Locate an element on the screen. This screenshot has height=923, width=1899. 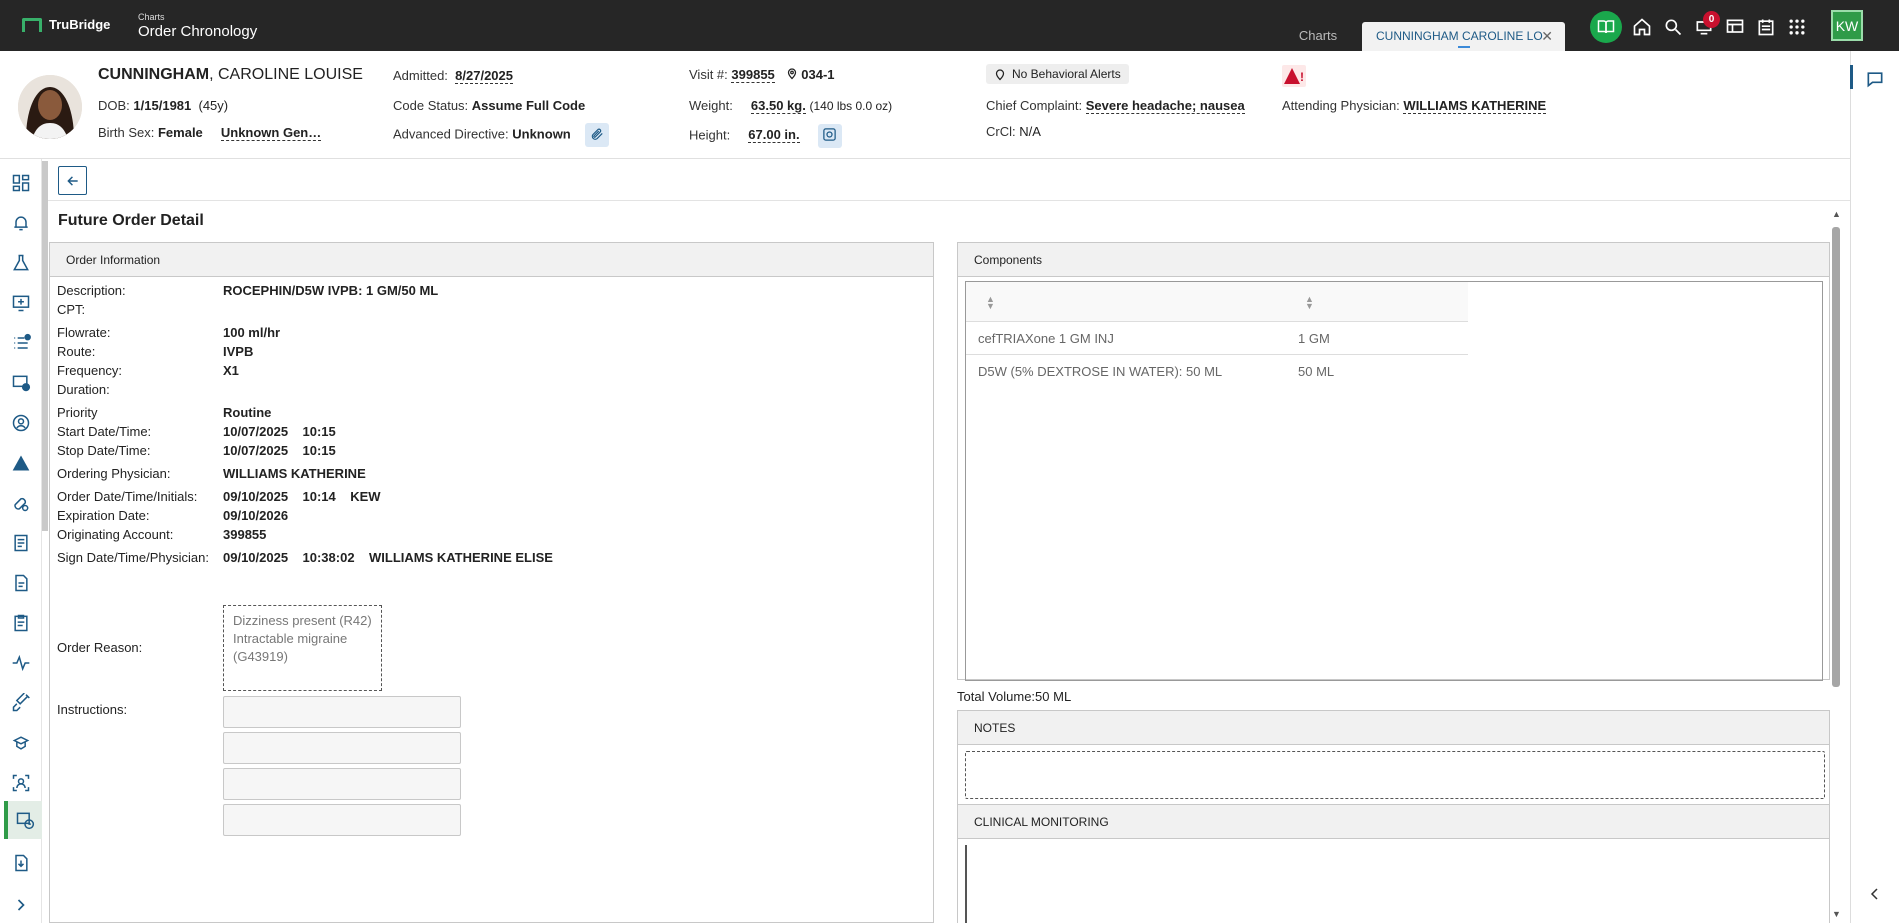
order-field-value: X1 is located at coordinates (231, 370).